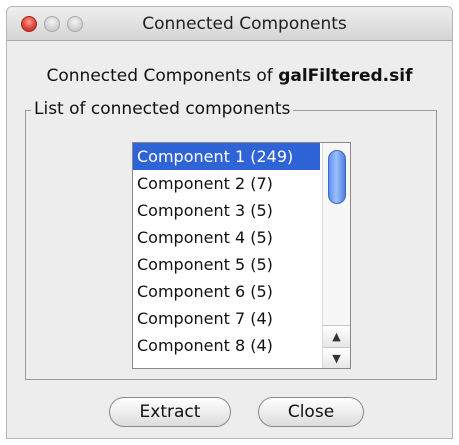  What do you see at coordinates (226, 210) in the screenshot?
I see `list-item: Component 3 (5)` at bounding box center [226, 210].